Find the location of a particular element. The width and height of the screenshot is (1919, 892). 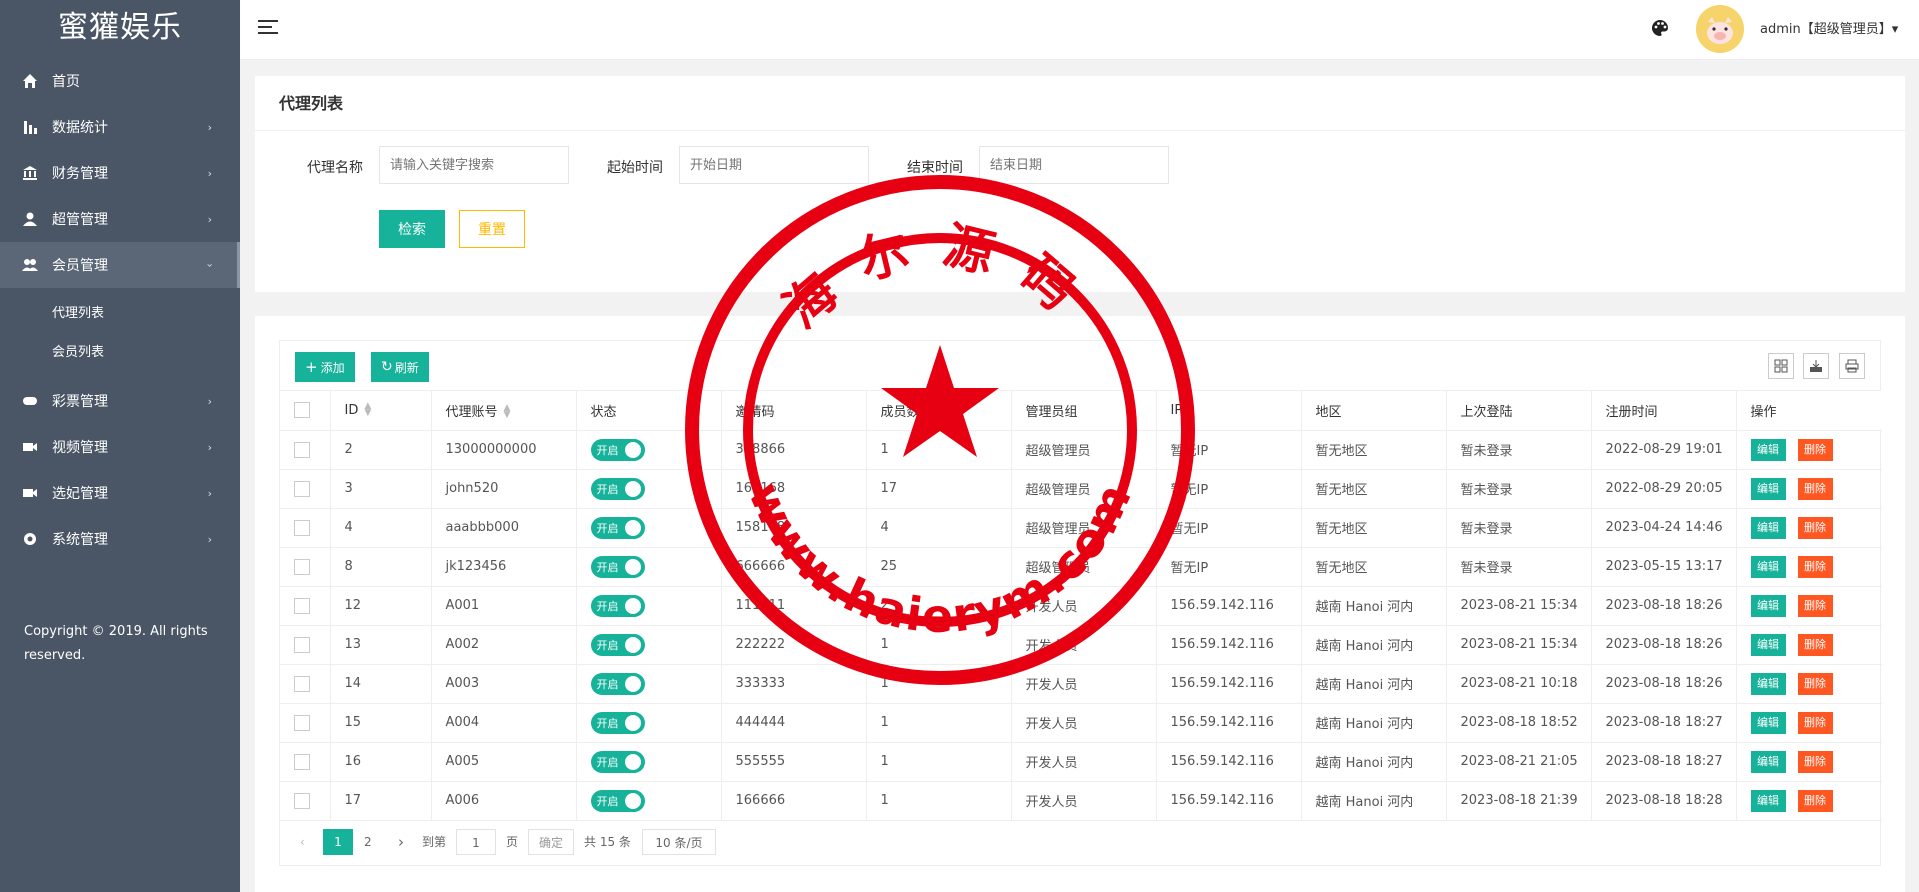

page-2-button: 2 is located at coordinates (368, 842).